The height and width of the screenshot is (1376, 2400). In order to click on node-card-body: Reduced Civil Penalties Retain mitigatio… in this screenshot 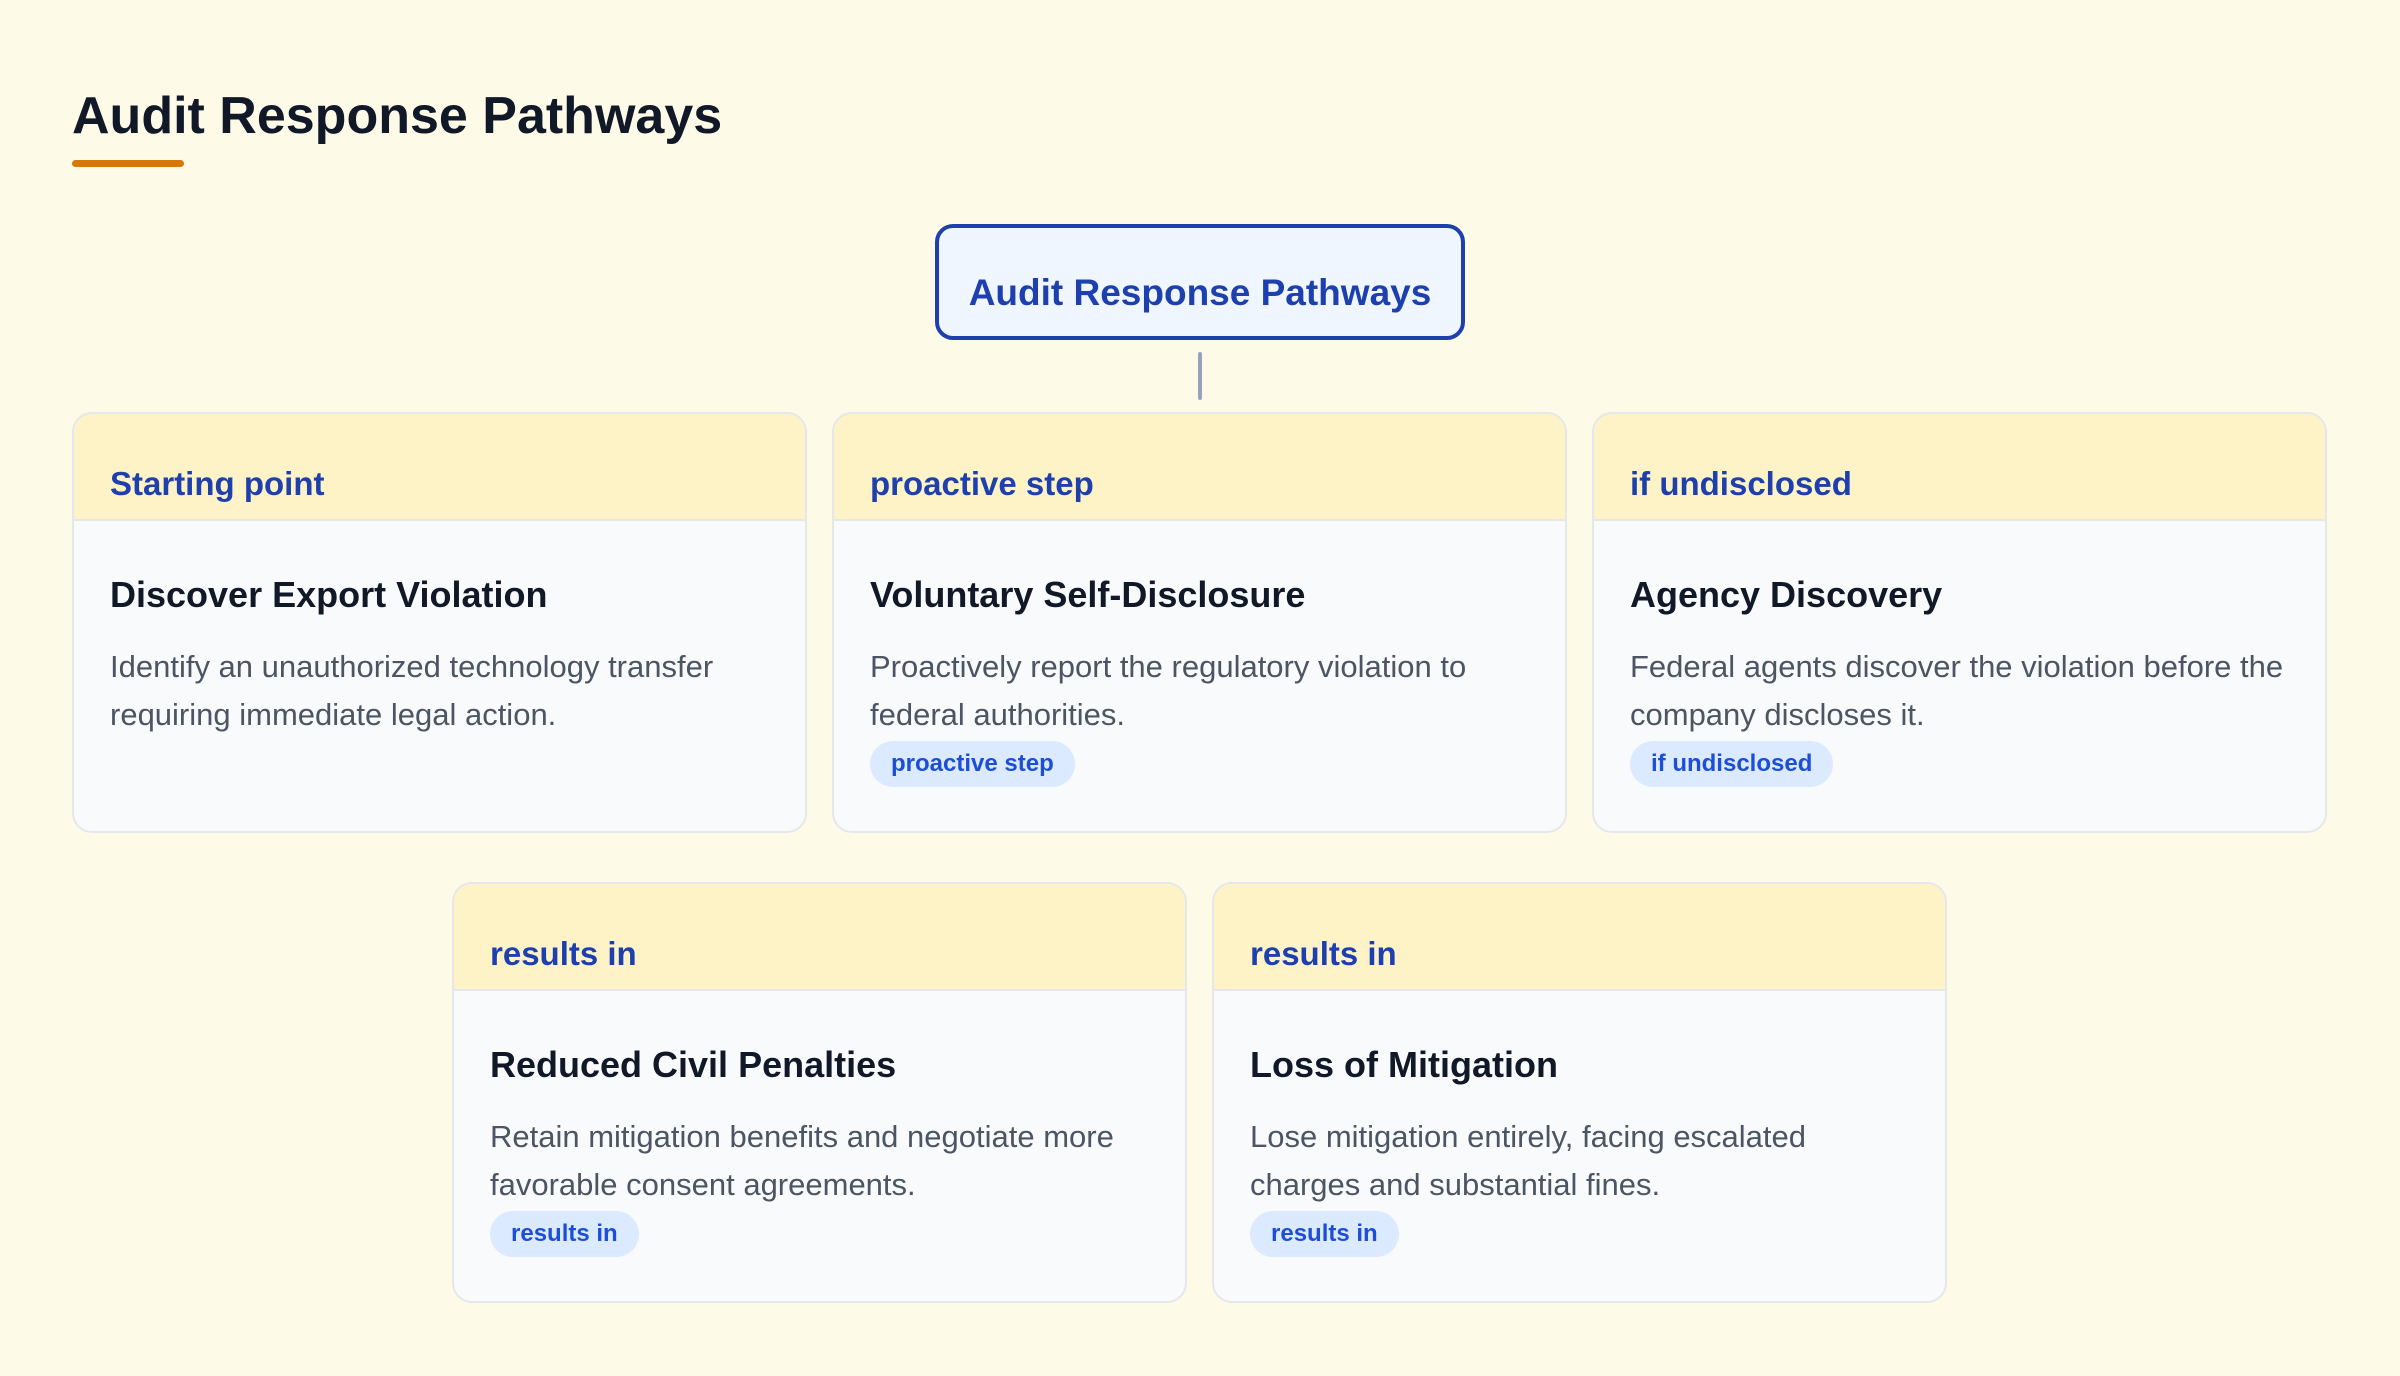, I will do `click(819, 1124)`.